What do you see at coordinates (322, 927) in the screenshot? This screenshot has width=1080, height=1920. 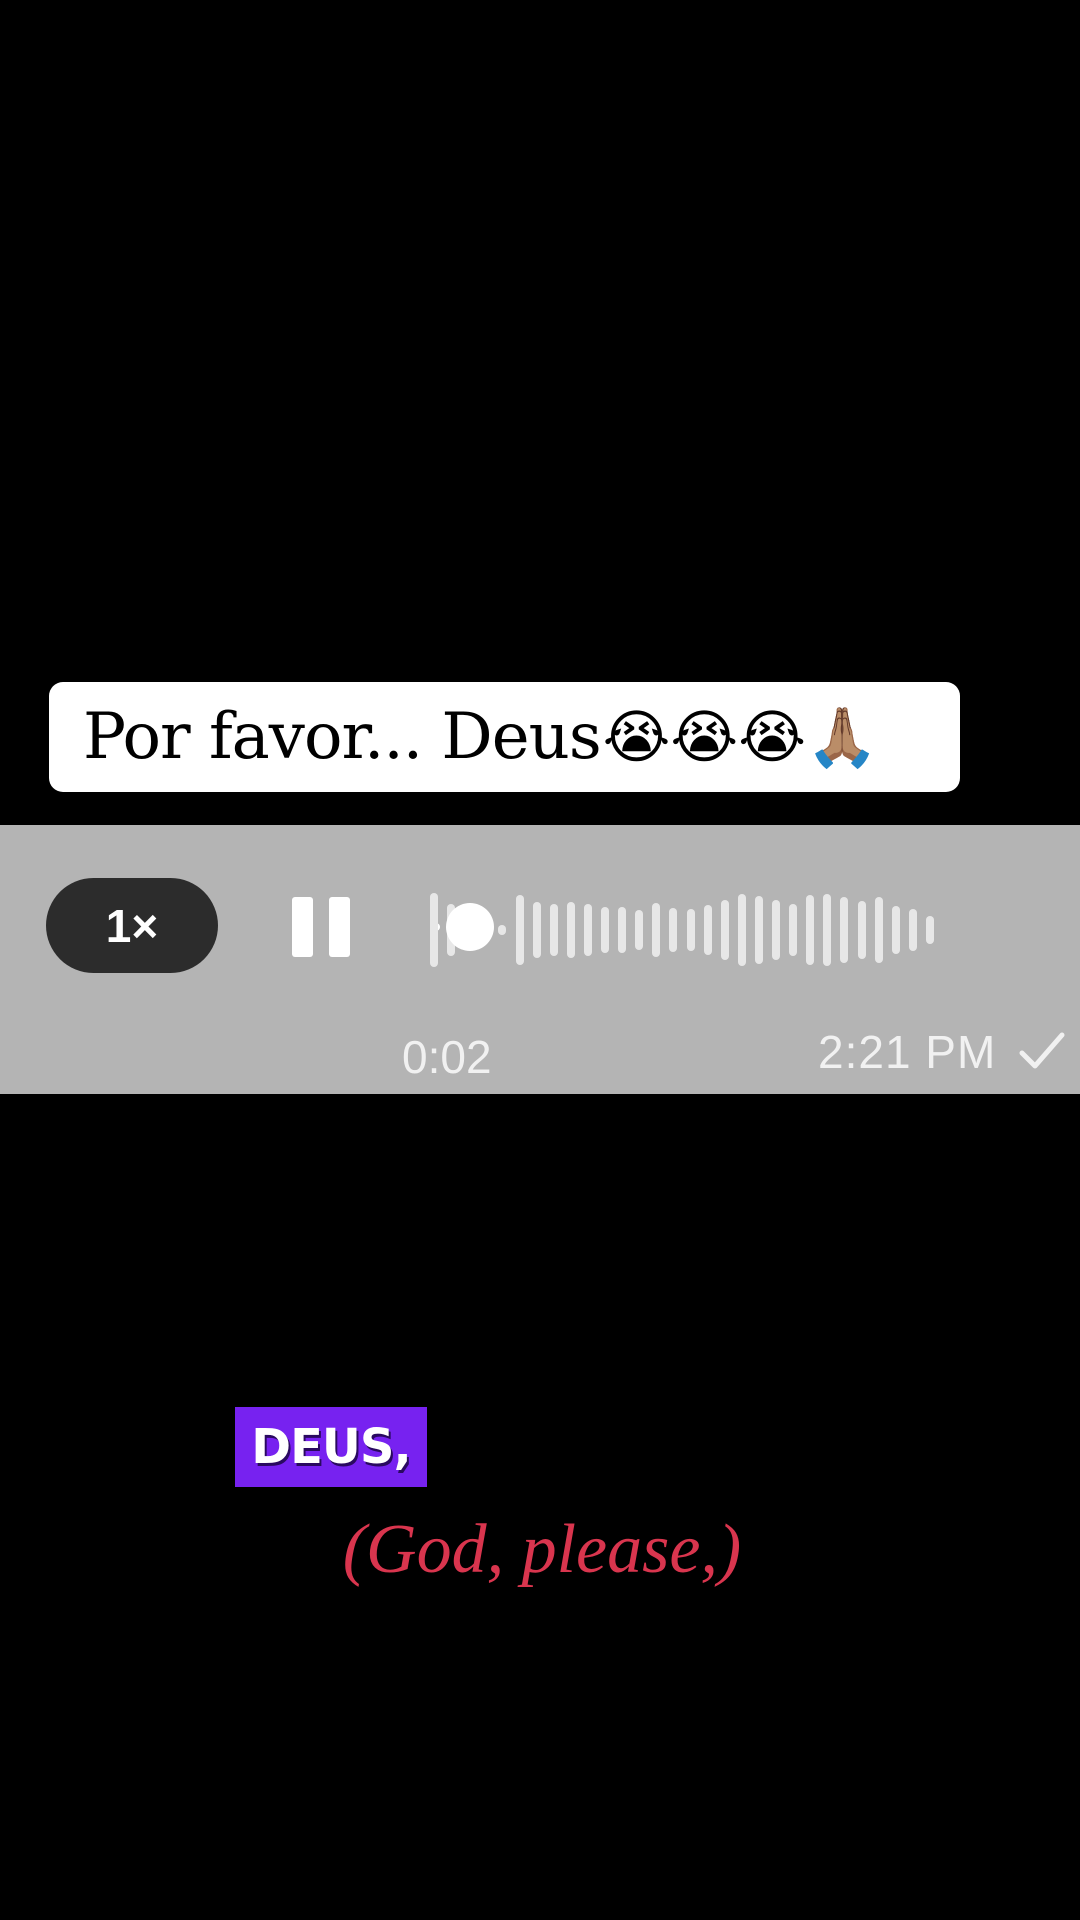 I see `pause-icon` at bounding box center [322, 927].